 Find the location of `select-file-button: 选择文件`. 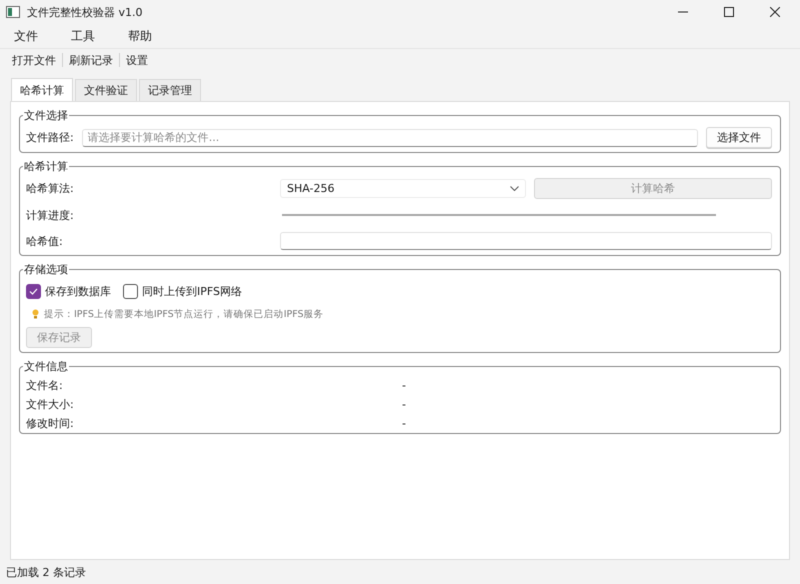

select-file-button: 选择文件 is located at coordinates (739, 137).